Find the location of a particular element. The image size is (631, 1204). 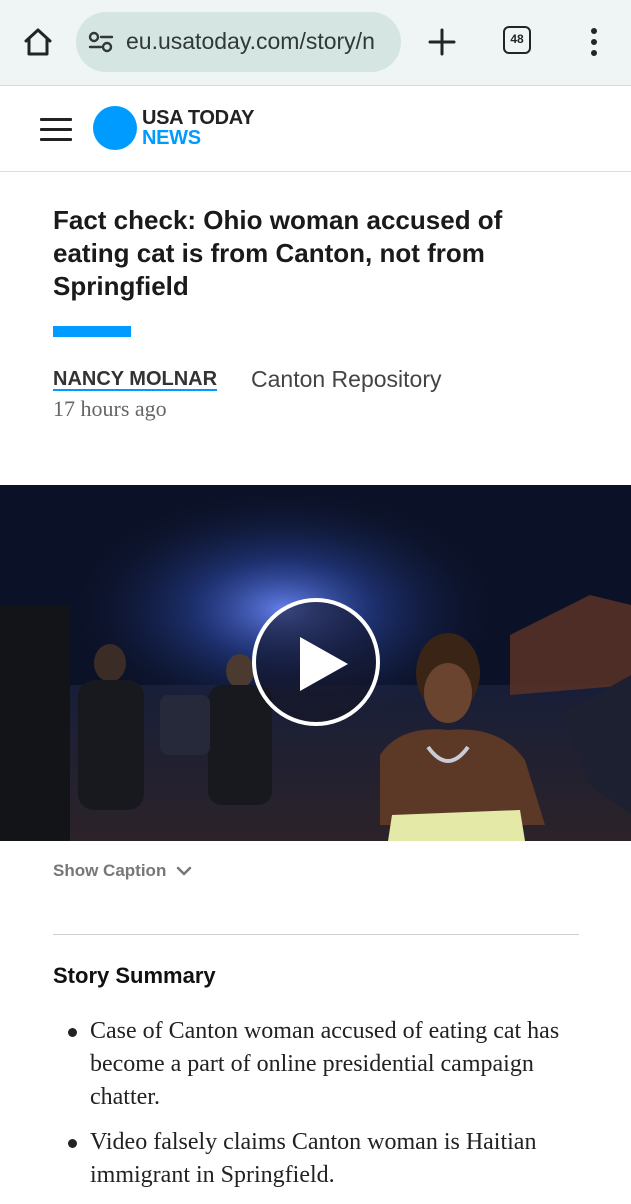

browser-toolbar: eu.usatoday.com/story/n 48 is located at coordinates (315, 43).